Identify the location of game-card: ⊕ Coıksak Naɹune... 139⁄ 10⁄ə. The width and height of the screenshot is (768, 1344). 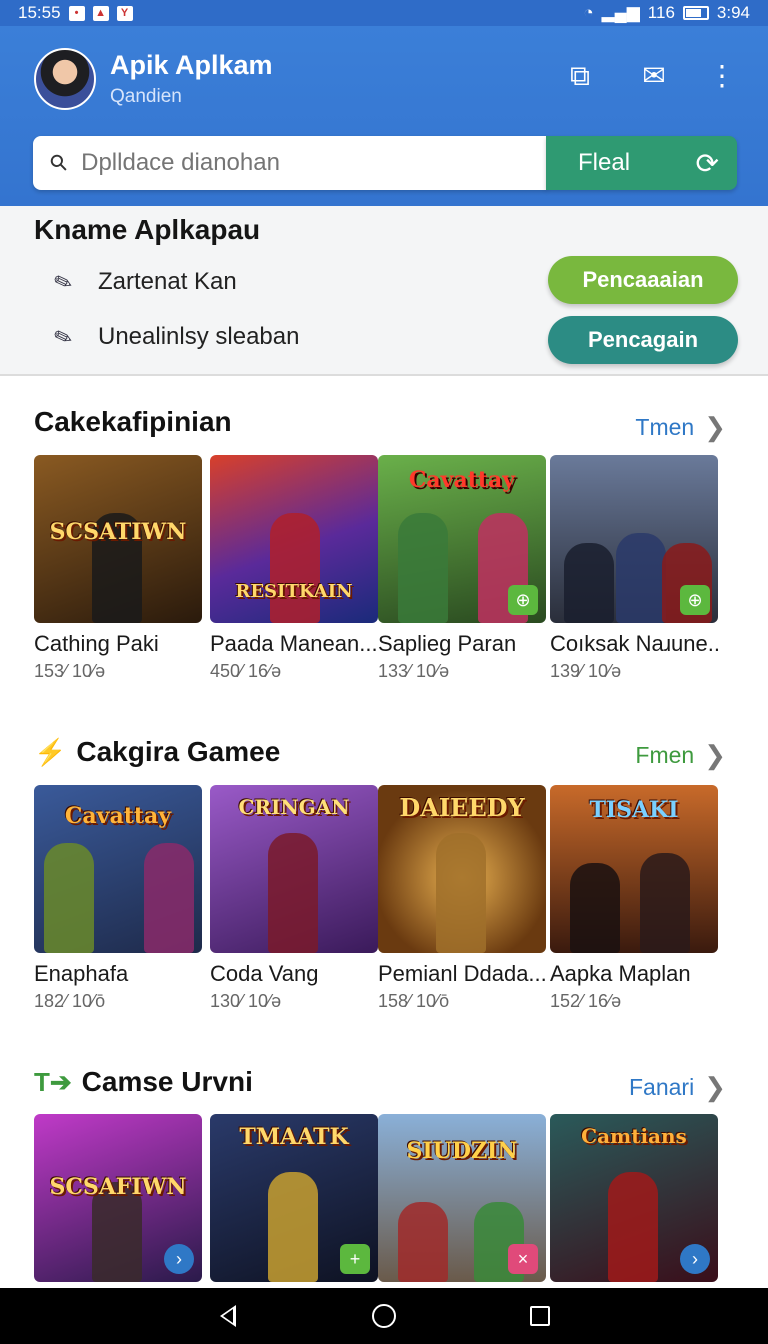
(634, 568).